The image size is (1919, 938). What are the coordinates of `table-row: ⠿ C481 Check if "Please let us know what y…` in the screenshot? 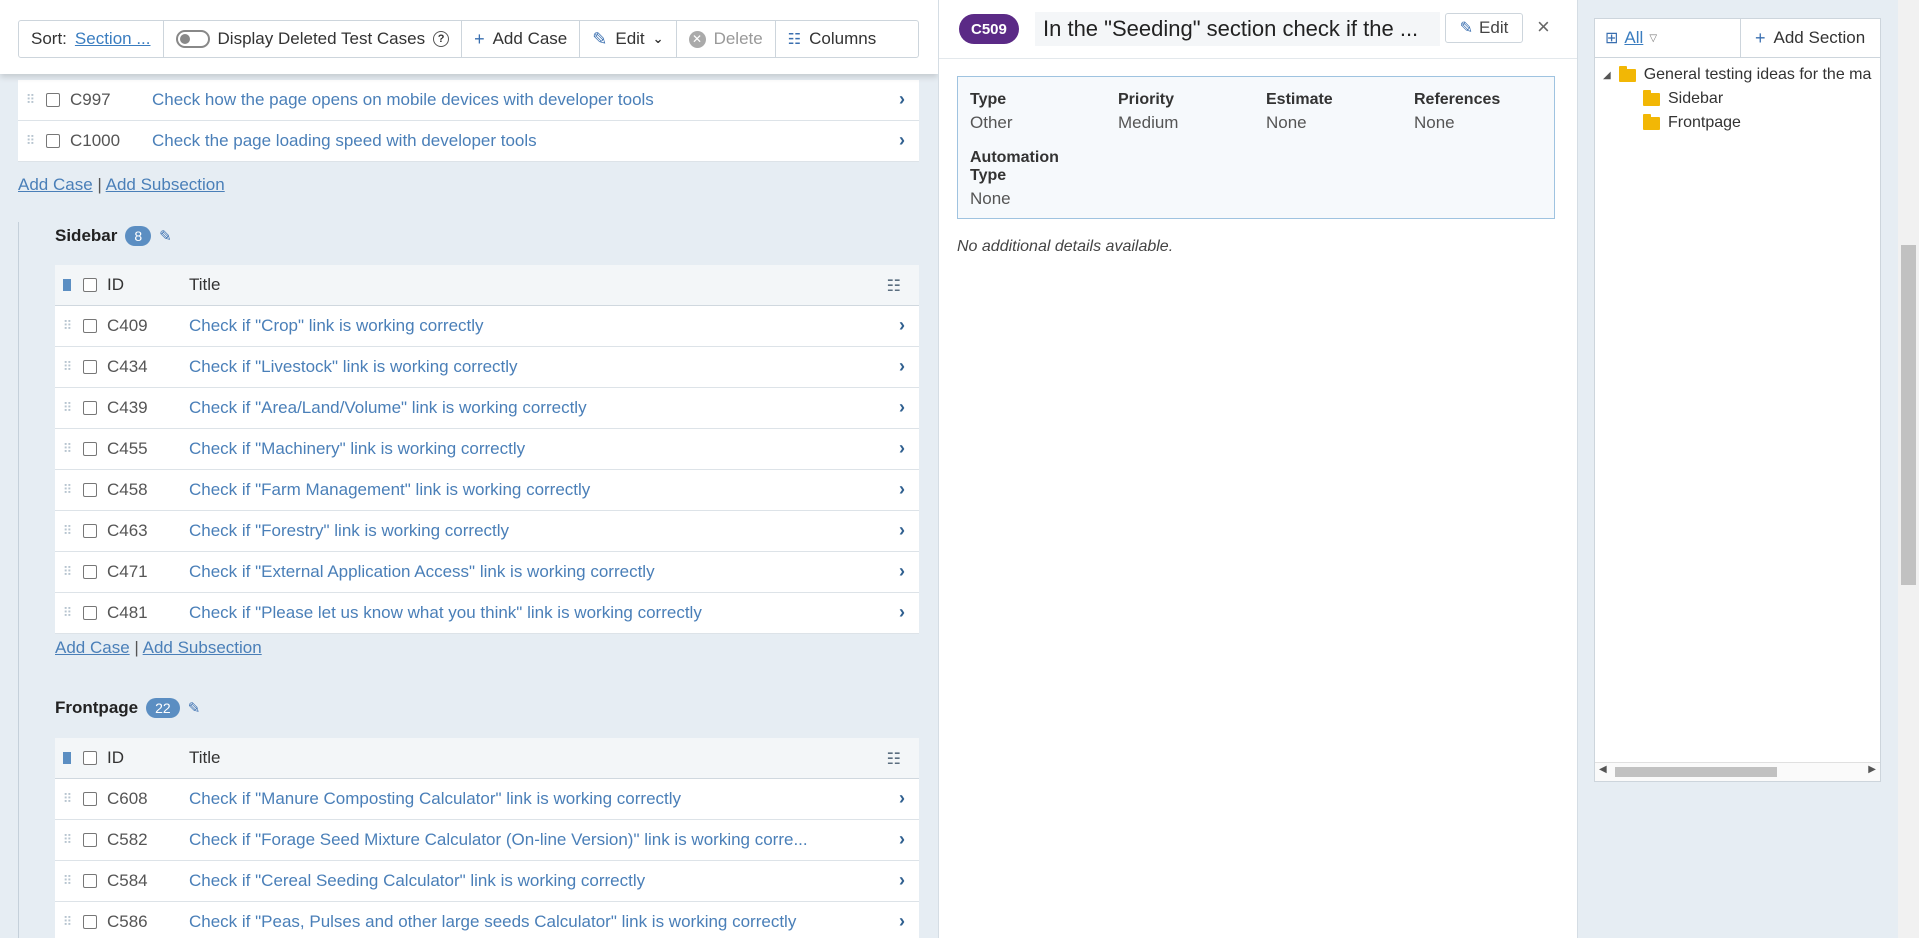 It's located at (487, 613).